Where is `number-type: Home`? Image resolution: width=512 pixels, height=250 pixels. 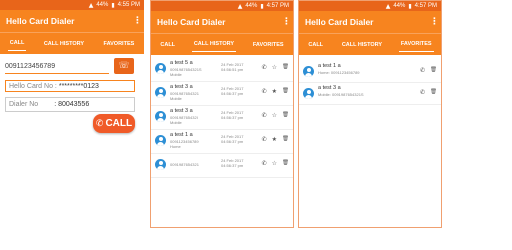 number-type: Home is located at coordinates (175, 146).